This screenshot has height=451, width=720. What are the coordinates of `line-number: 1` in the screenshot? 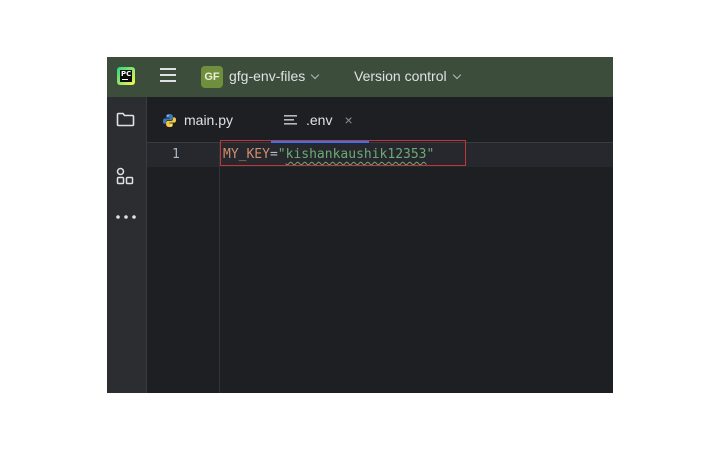 It's located at (176, 154).